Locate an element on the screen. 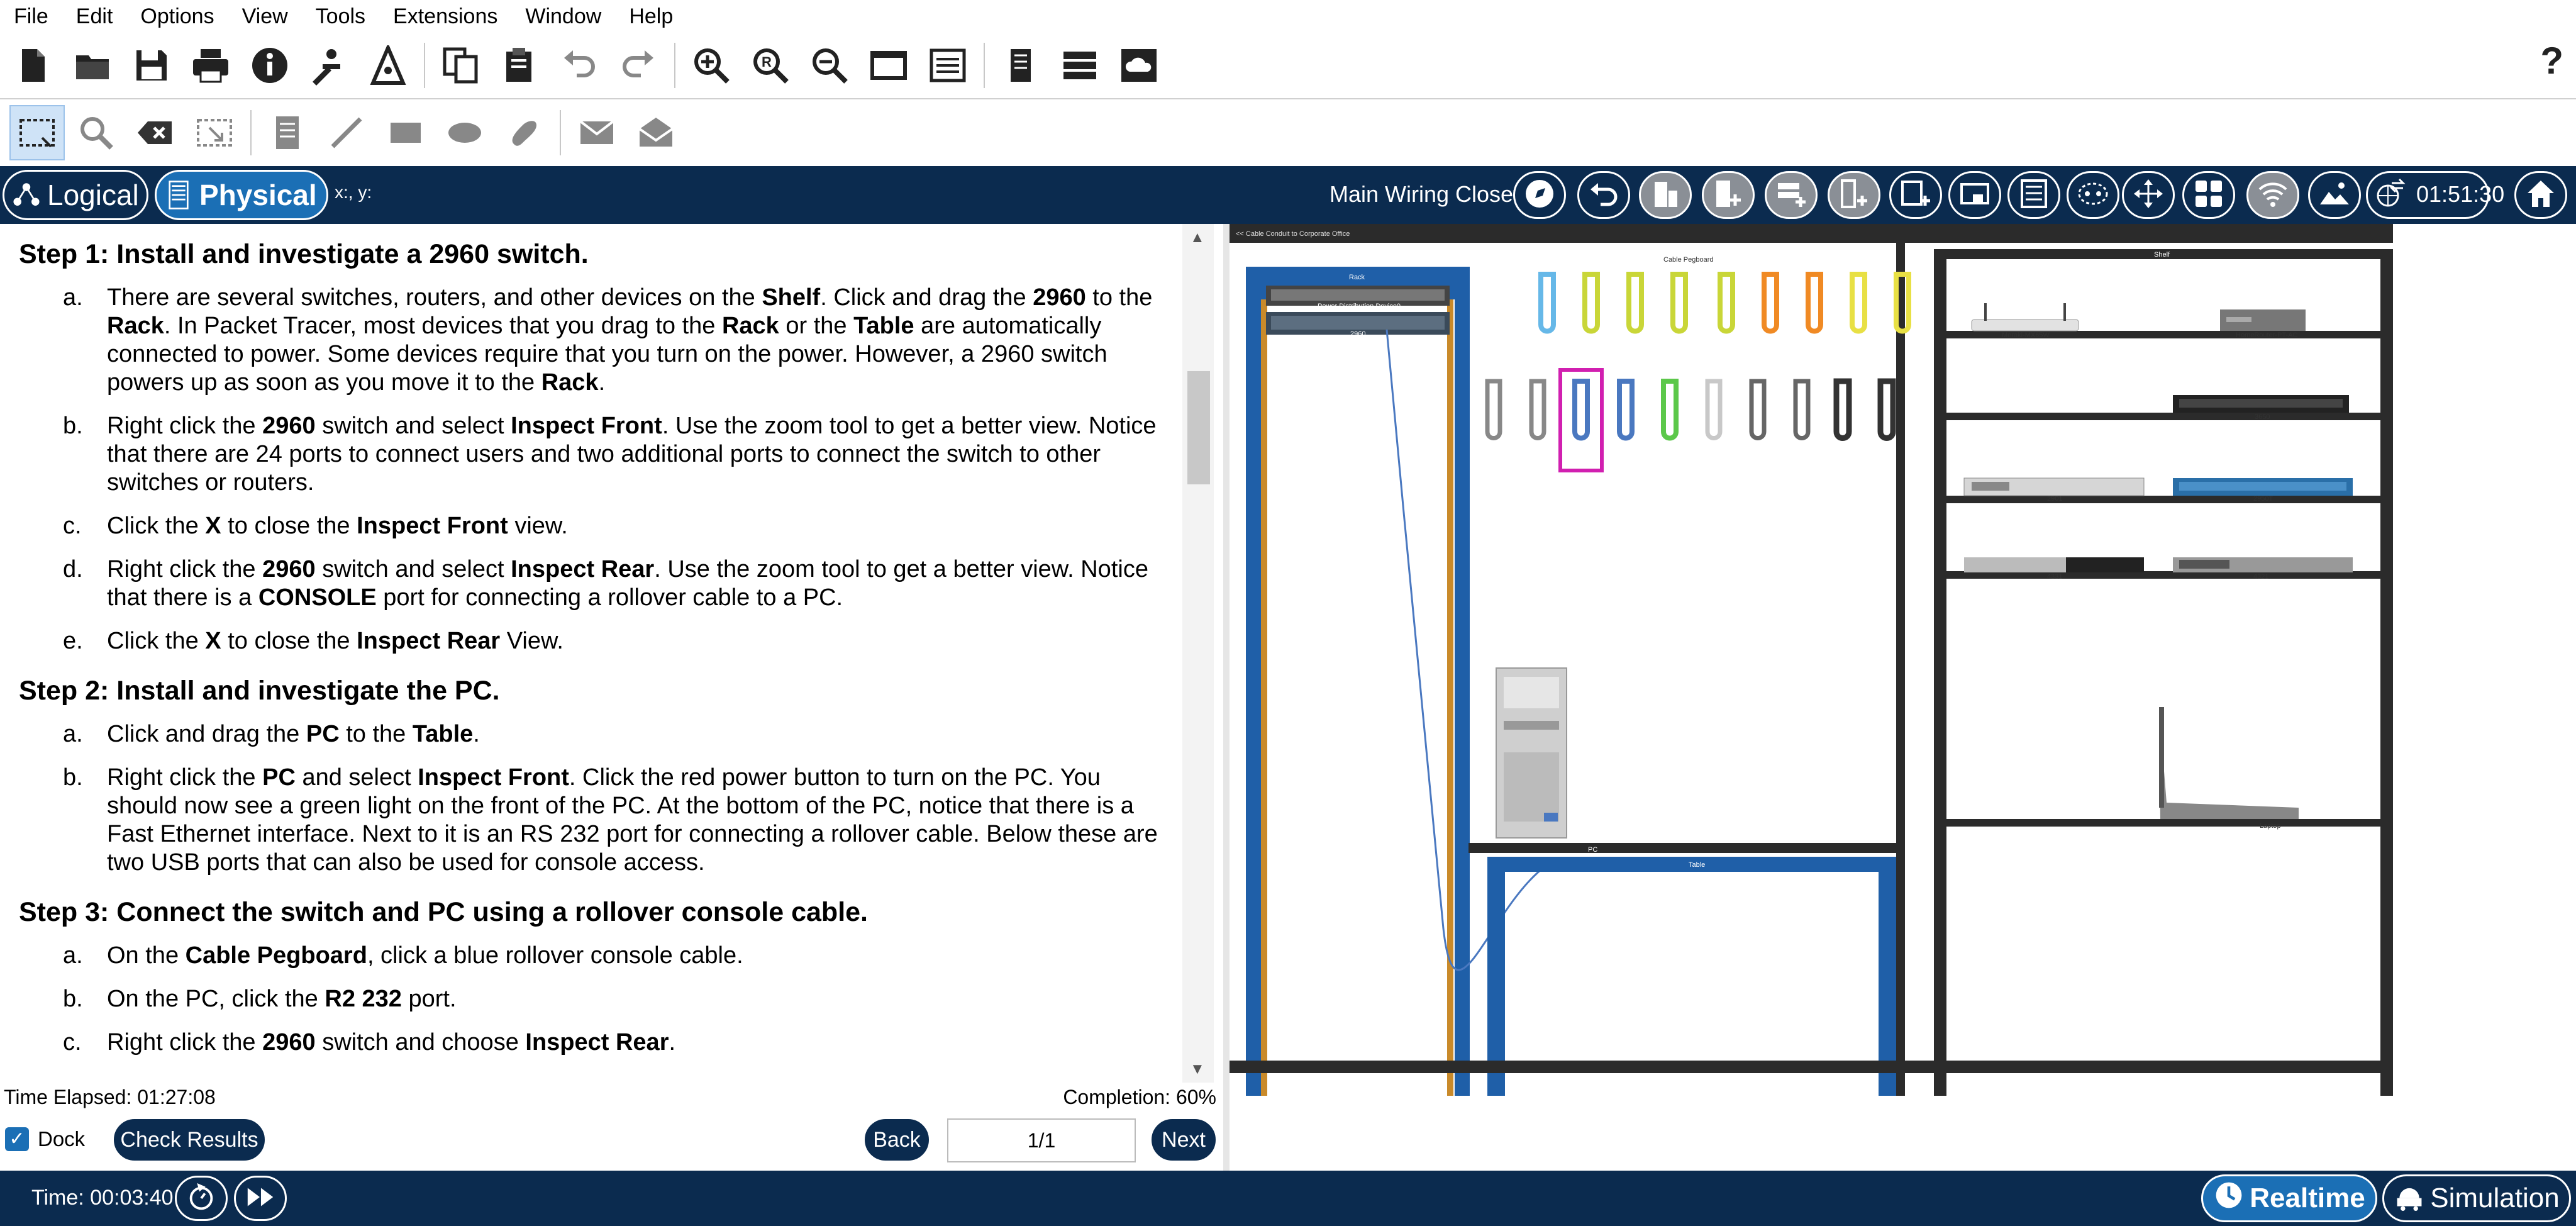 The image size is (2576, 1226). device-stack-icon is located at coordinates (1080, 65).